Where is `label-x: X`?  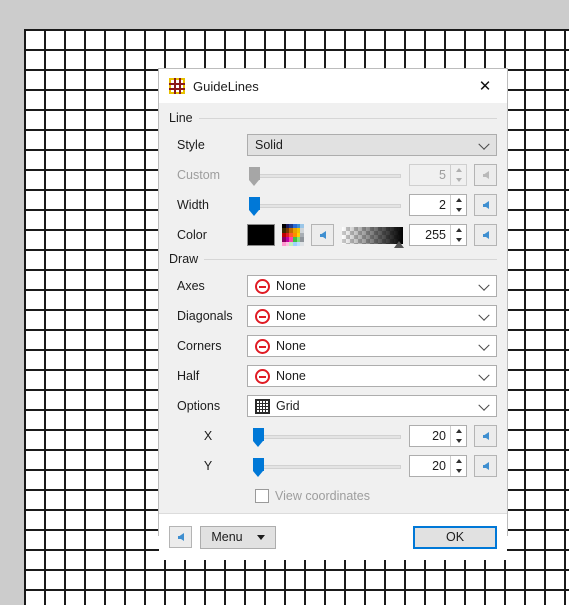 label-x: X is located at coordinates (208, 436).